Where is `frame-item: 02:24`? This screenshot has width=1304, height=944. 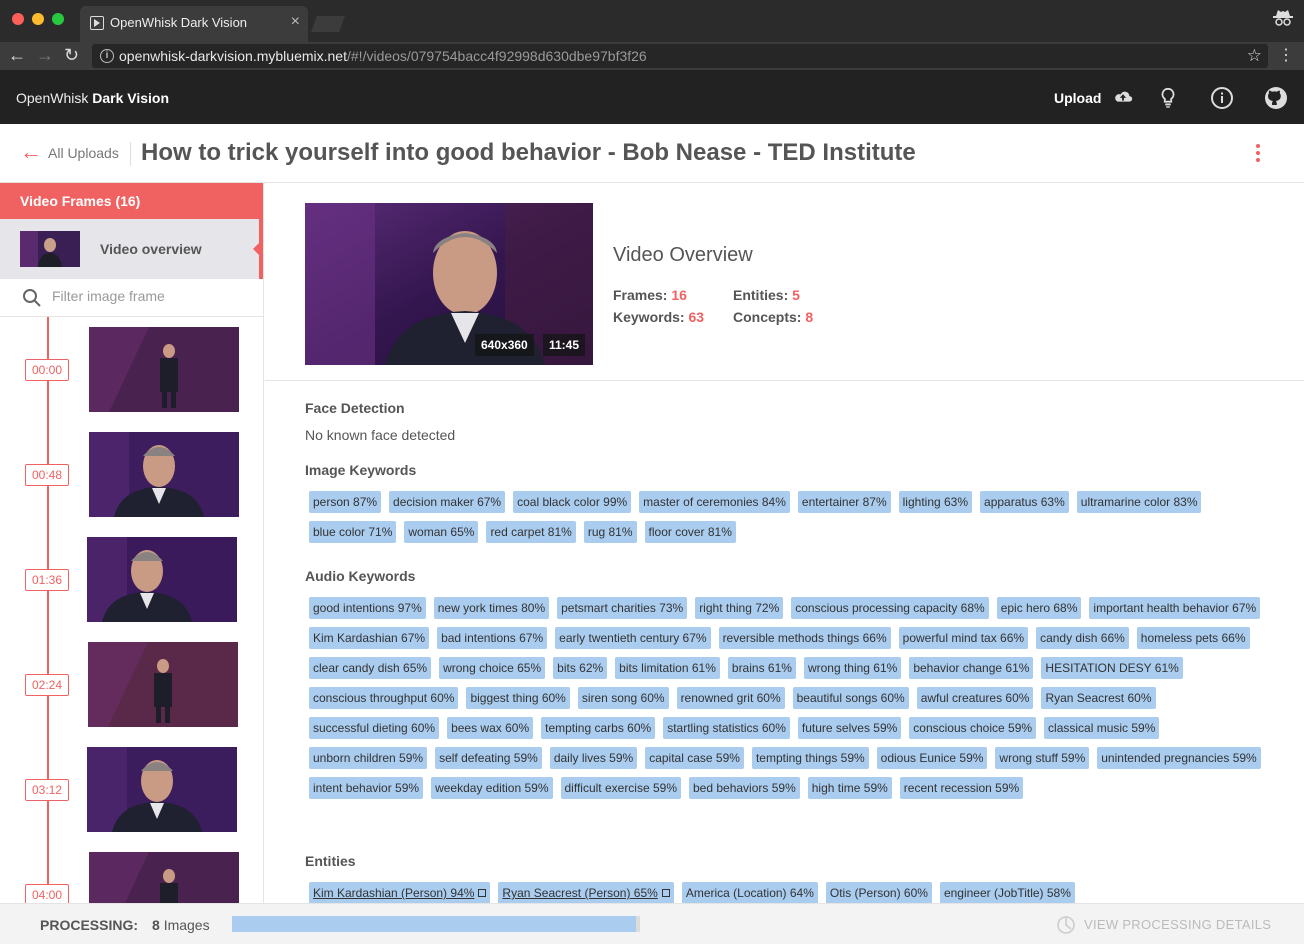 frame-item: 02:24 is located at coordinates (131, 685).